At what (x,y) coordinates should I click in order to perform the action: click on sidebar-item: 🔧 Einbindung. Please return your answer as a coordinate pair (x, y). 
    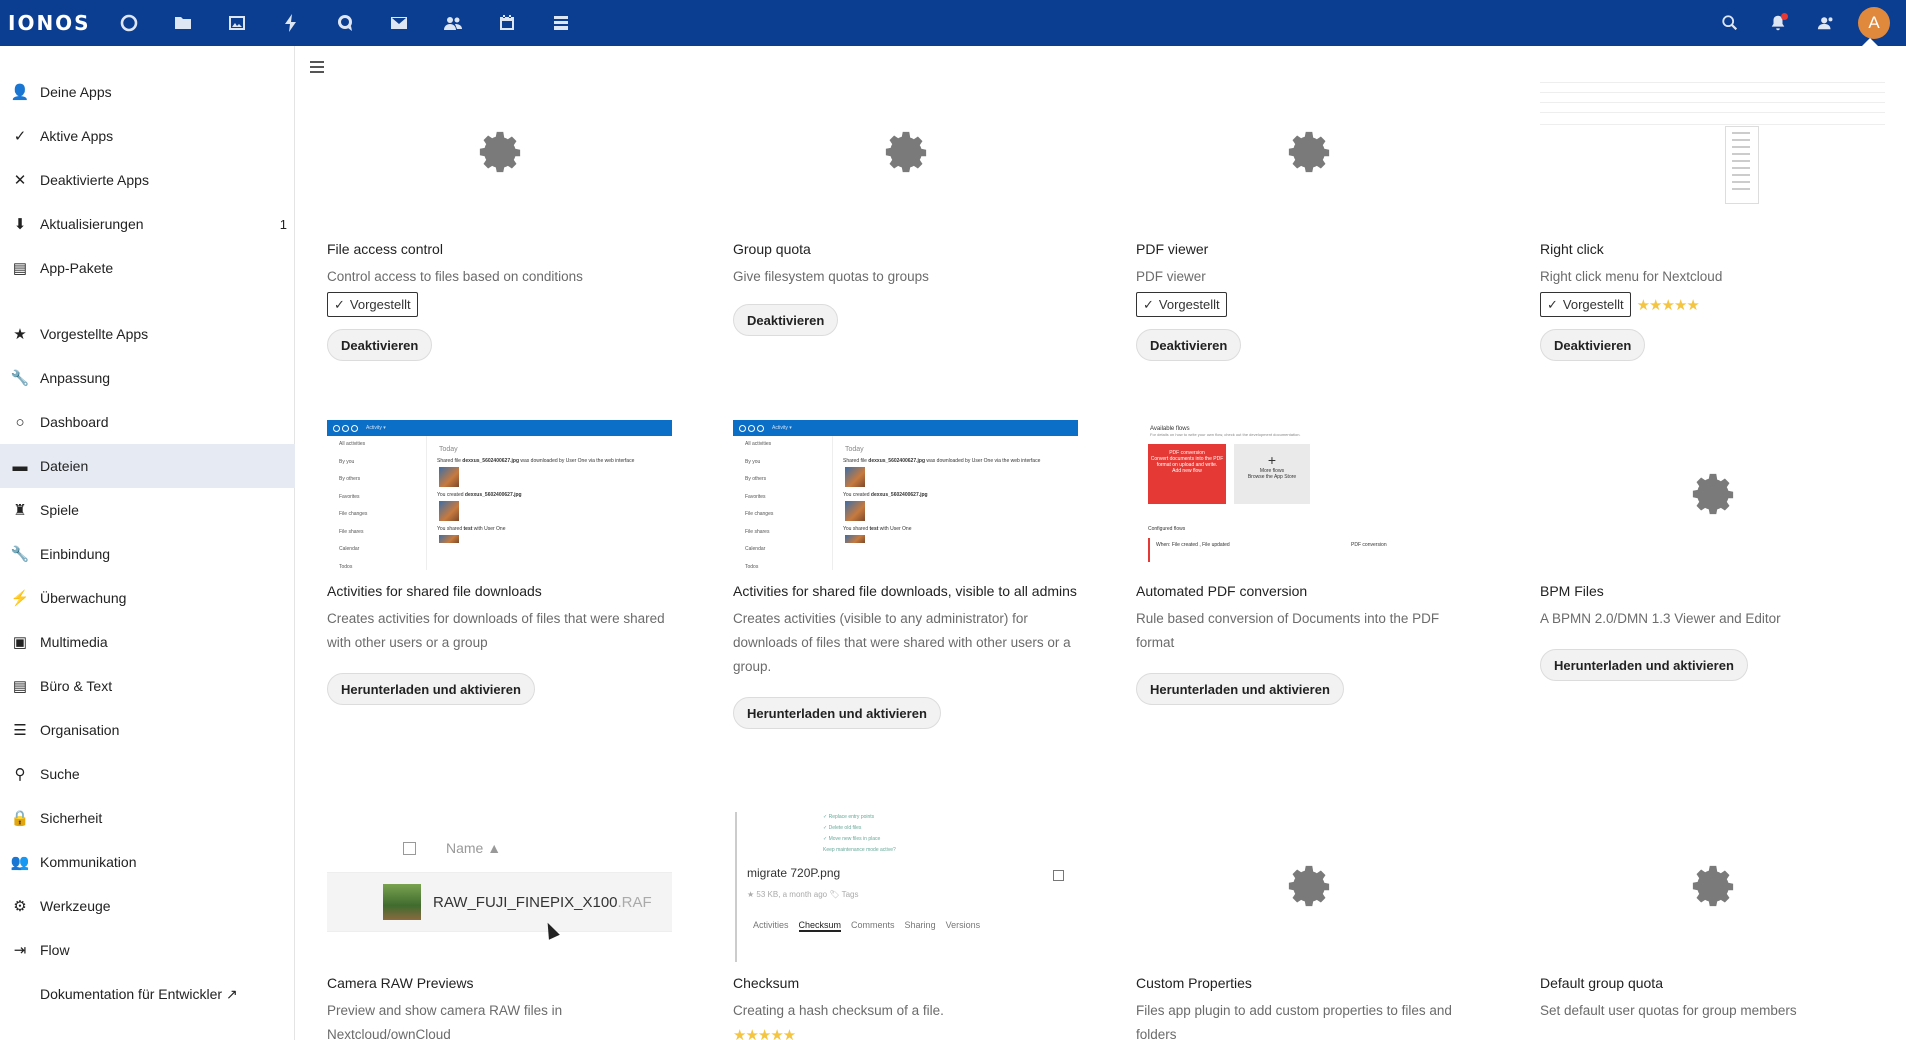
    Looking at the image, I should click on (147, 554).